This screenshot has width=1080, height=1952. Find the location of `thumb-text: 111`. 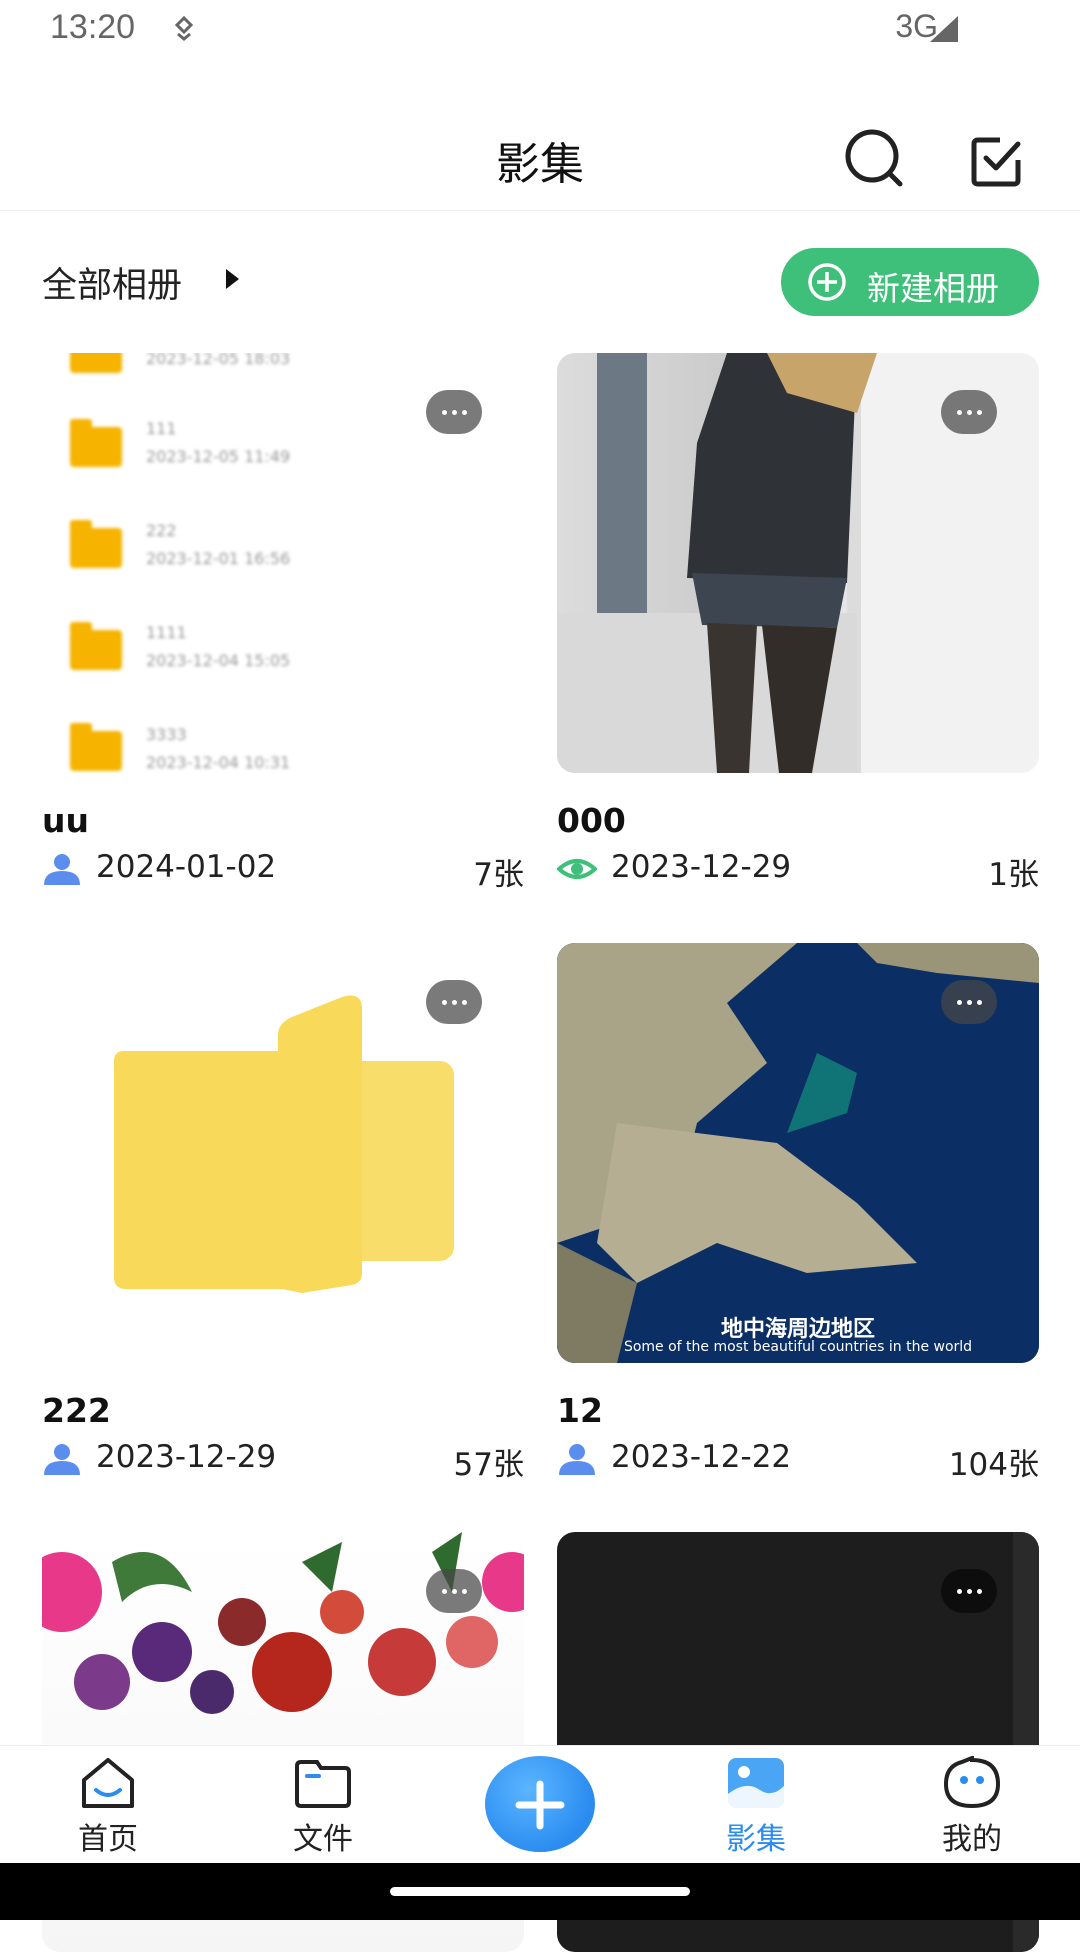

thumb-text: 111 is located at coordinates (161, 428).